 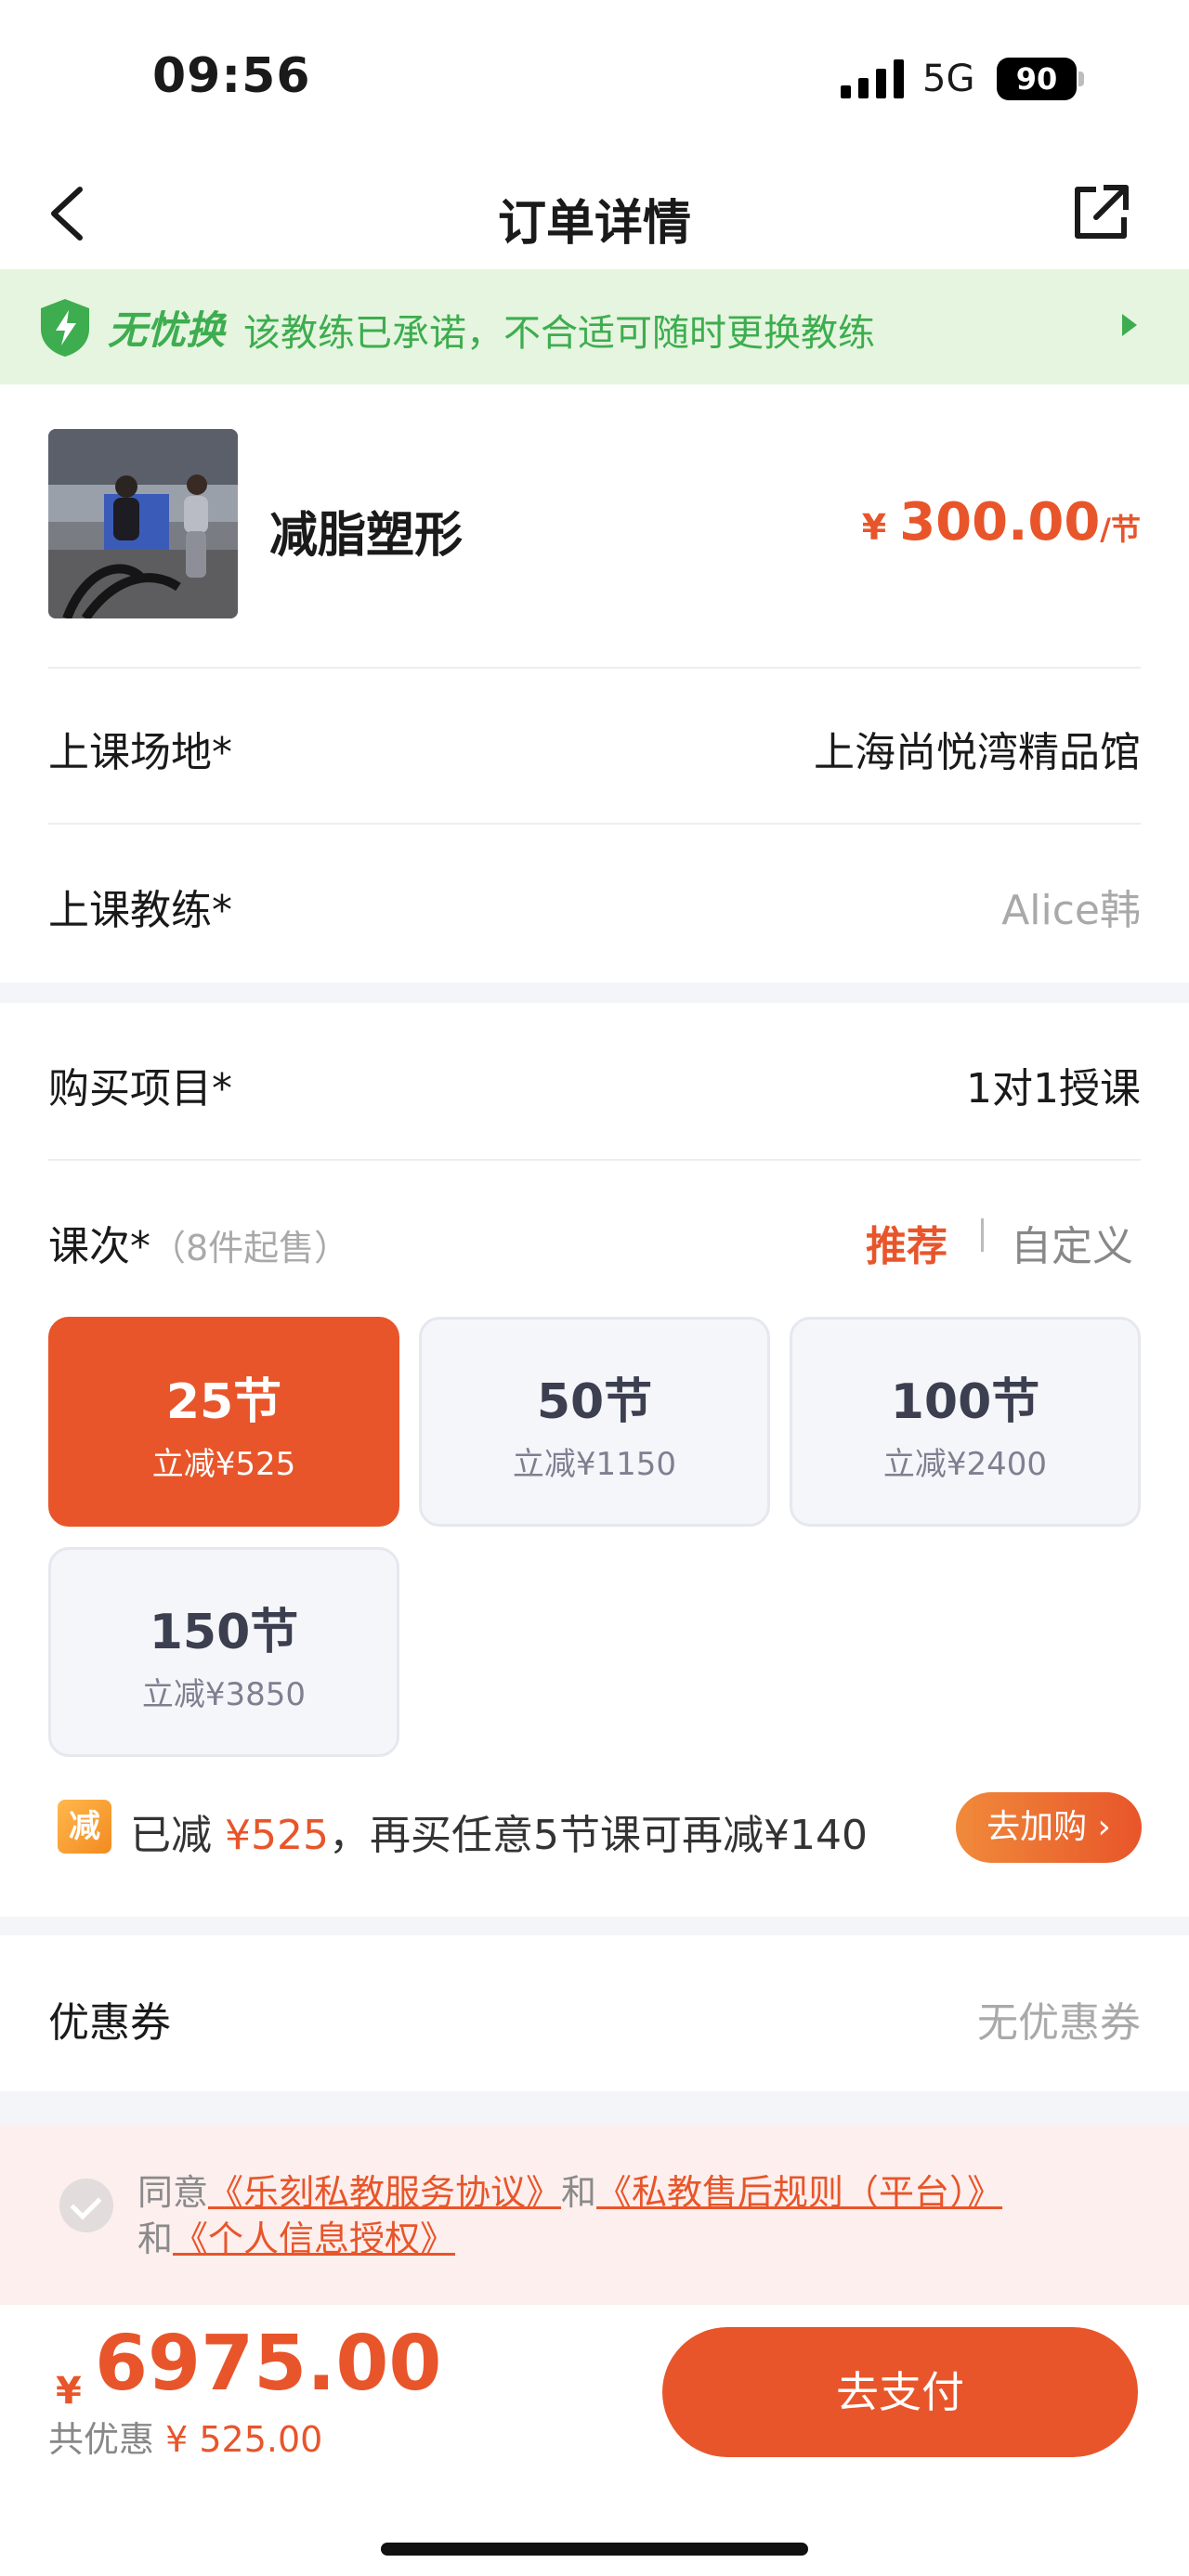 What do you see at coordinates (268, 2364) in the screenshot?
I see `total-amount: 6975.00` at bounding box center [268, 2364].